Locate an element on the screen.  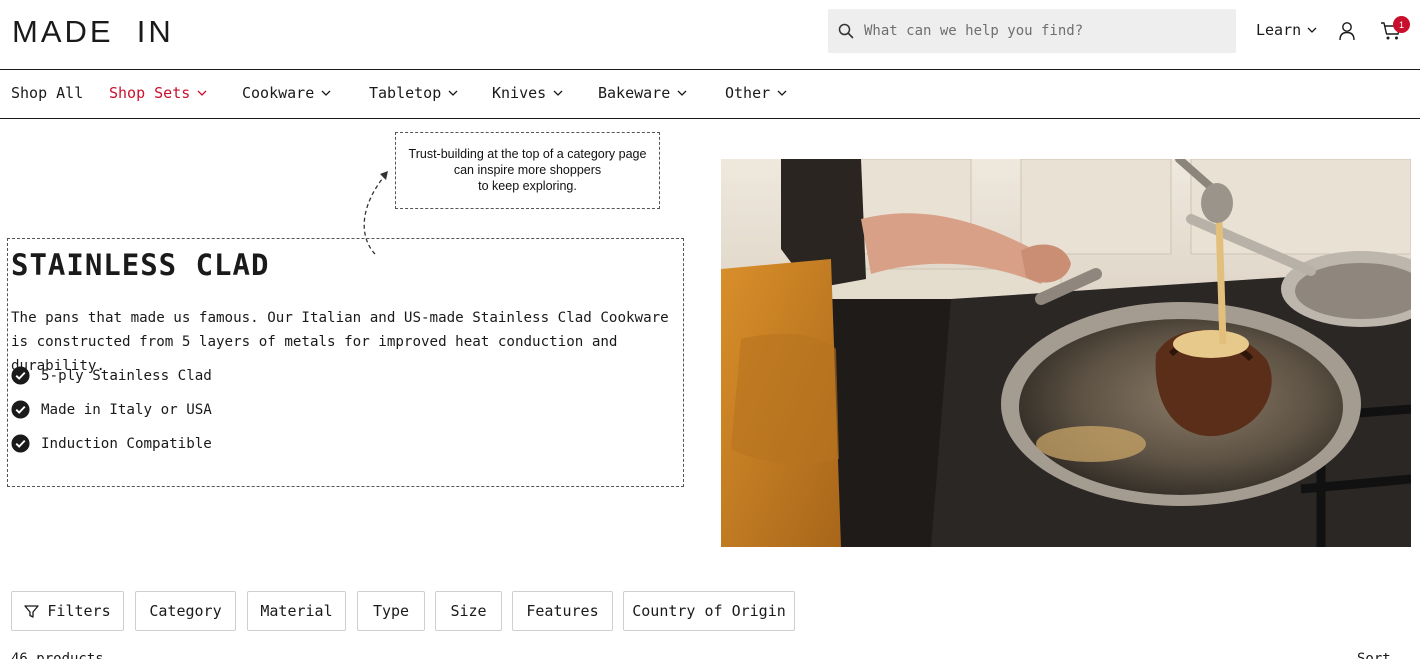
filter-size-button: Size is located at coordinates (468, 611).